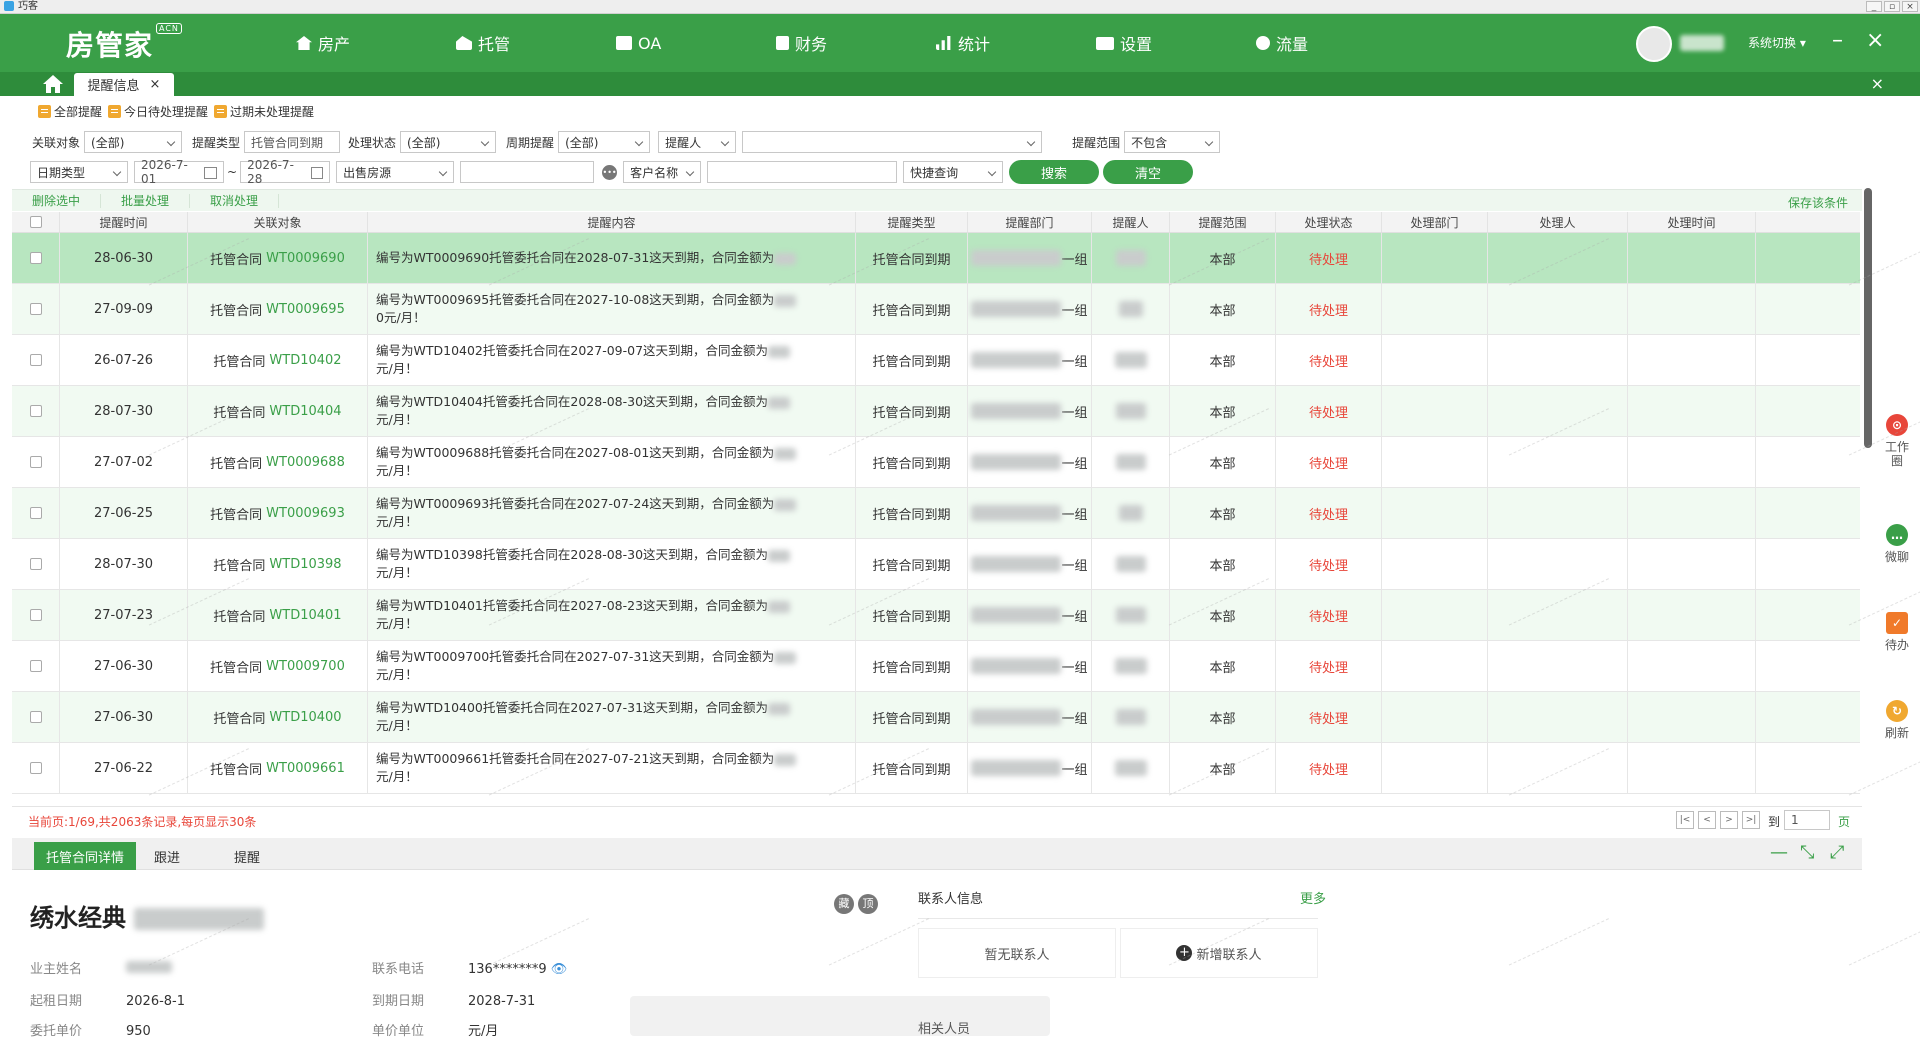 The image size is (1920, 1038). Describe the element at coordinates (697, 142) in the screenshot. I see `reminder-person-select: 提醒人` at that location.